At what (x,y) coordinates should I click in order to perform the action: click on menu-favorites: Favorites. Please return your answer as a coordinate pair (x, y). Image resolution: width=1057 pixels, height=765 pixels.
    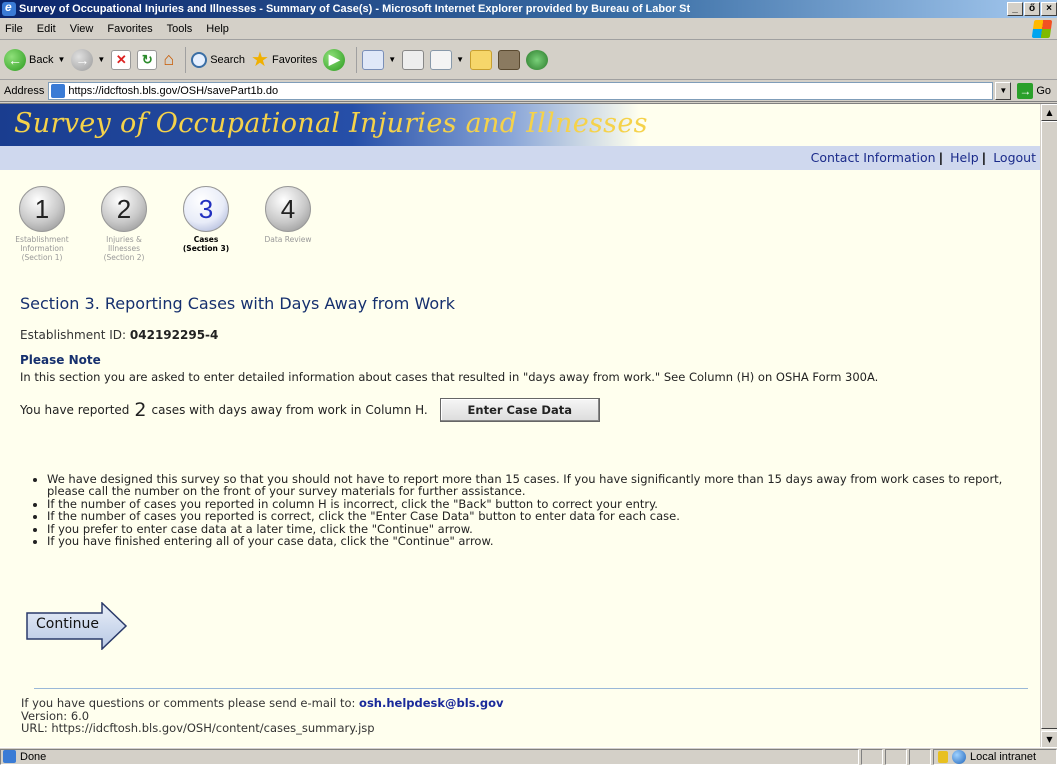
    Looking at the image, I should click on (129, 29).